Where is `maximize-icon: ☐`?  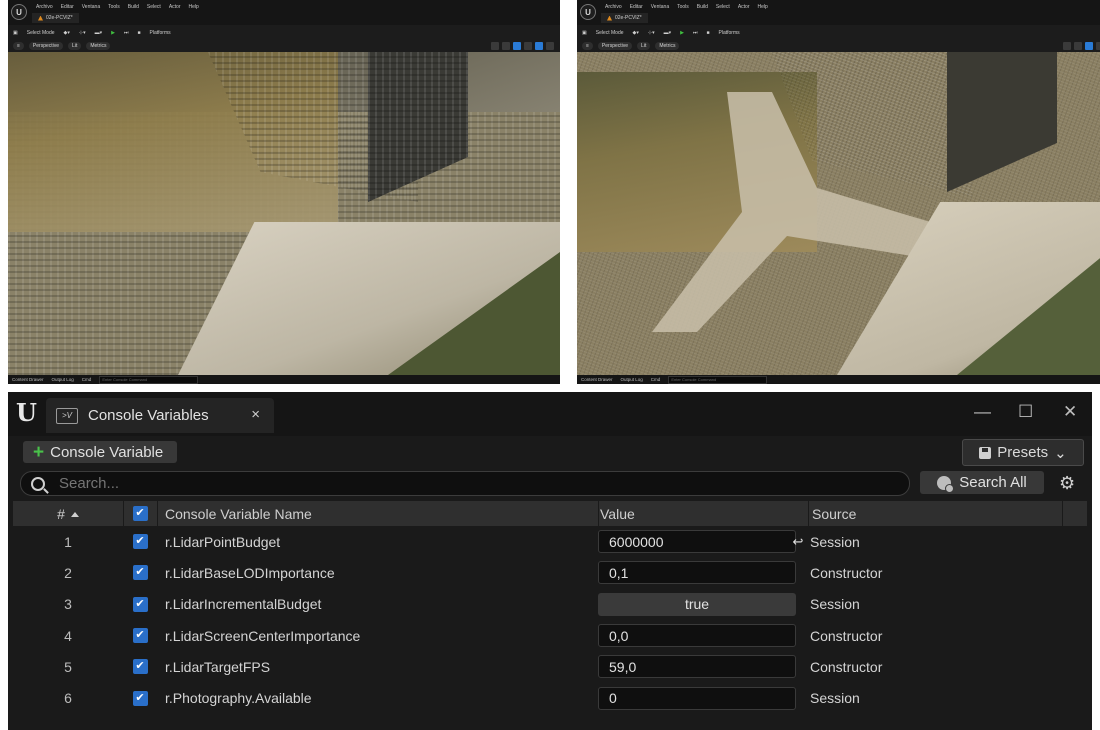
maximize-icon: ☐ is located at coordinates (1025, 412).